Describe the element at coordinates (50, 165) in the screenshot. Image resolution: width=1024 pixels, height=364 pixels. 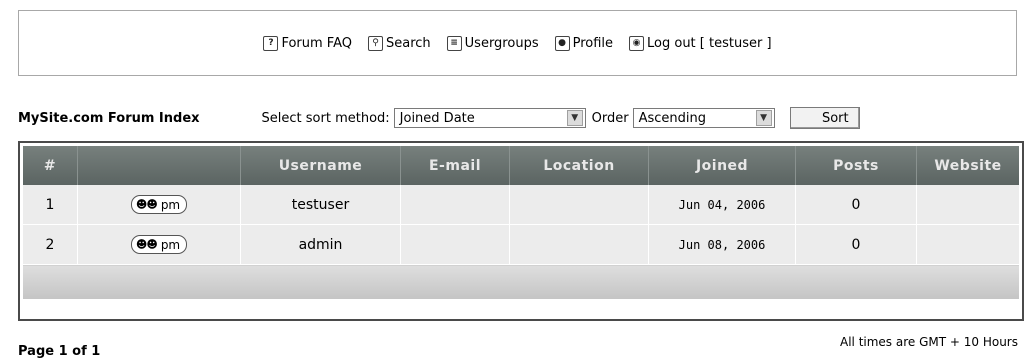
I see `col-header-number: #` at that location.